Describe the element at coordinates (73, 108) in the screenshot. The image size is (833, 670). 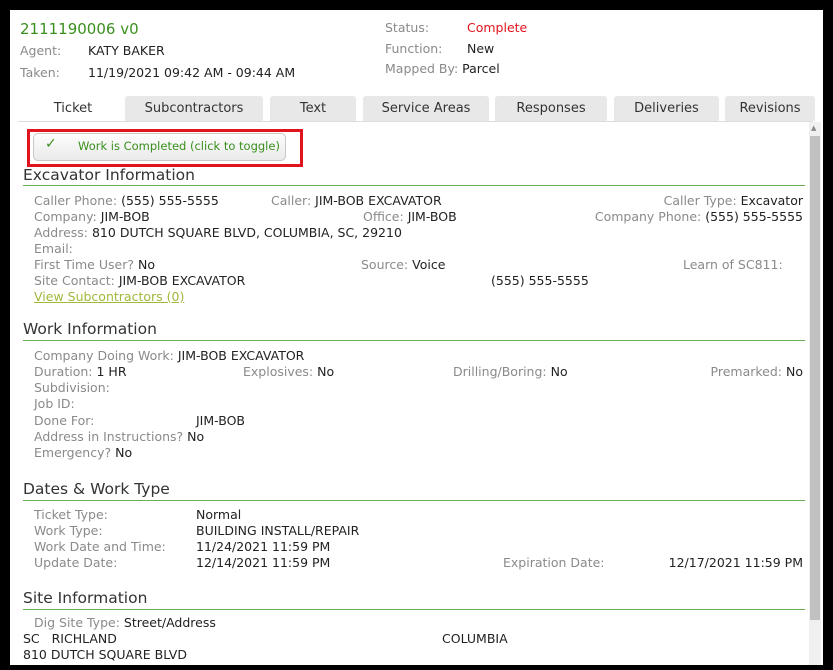
I see `tab-ticket: Ticket` at that location.